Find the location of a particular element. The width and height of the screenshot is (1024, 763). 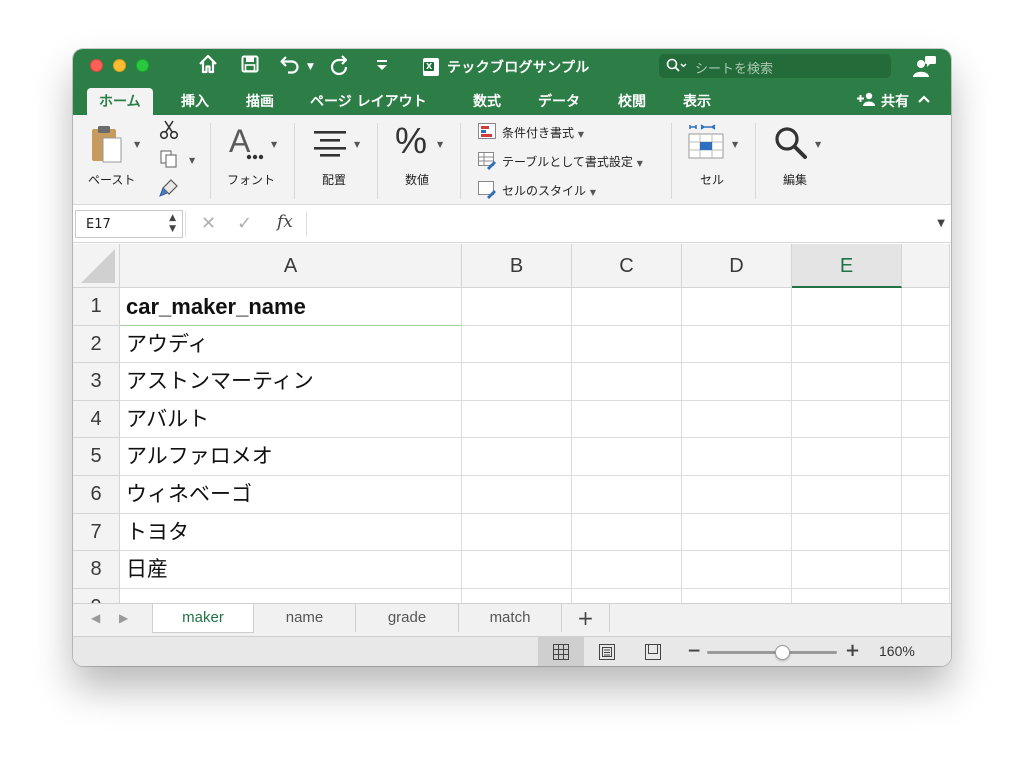

cancel-icon: ✕ is located at coordinates (208, 223).